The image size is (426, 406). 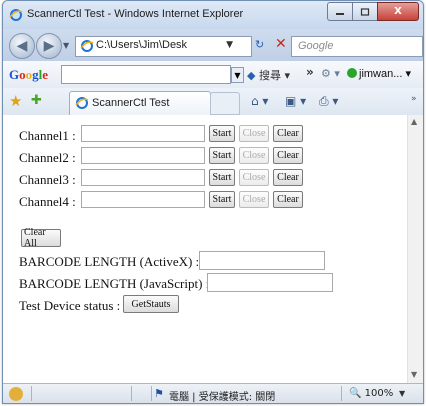 I want to click on channel2-clear-button: Clear, so click(x=288, y=155).